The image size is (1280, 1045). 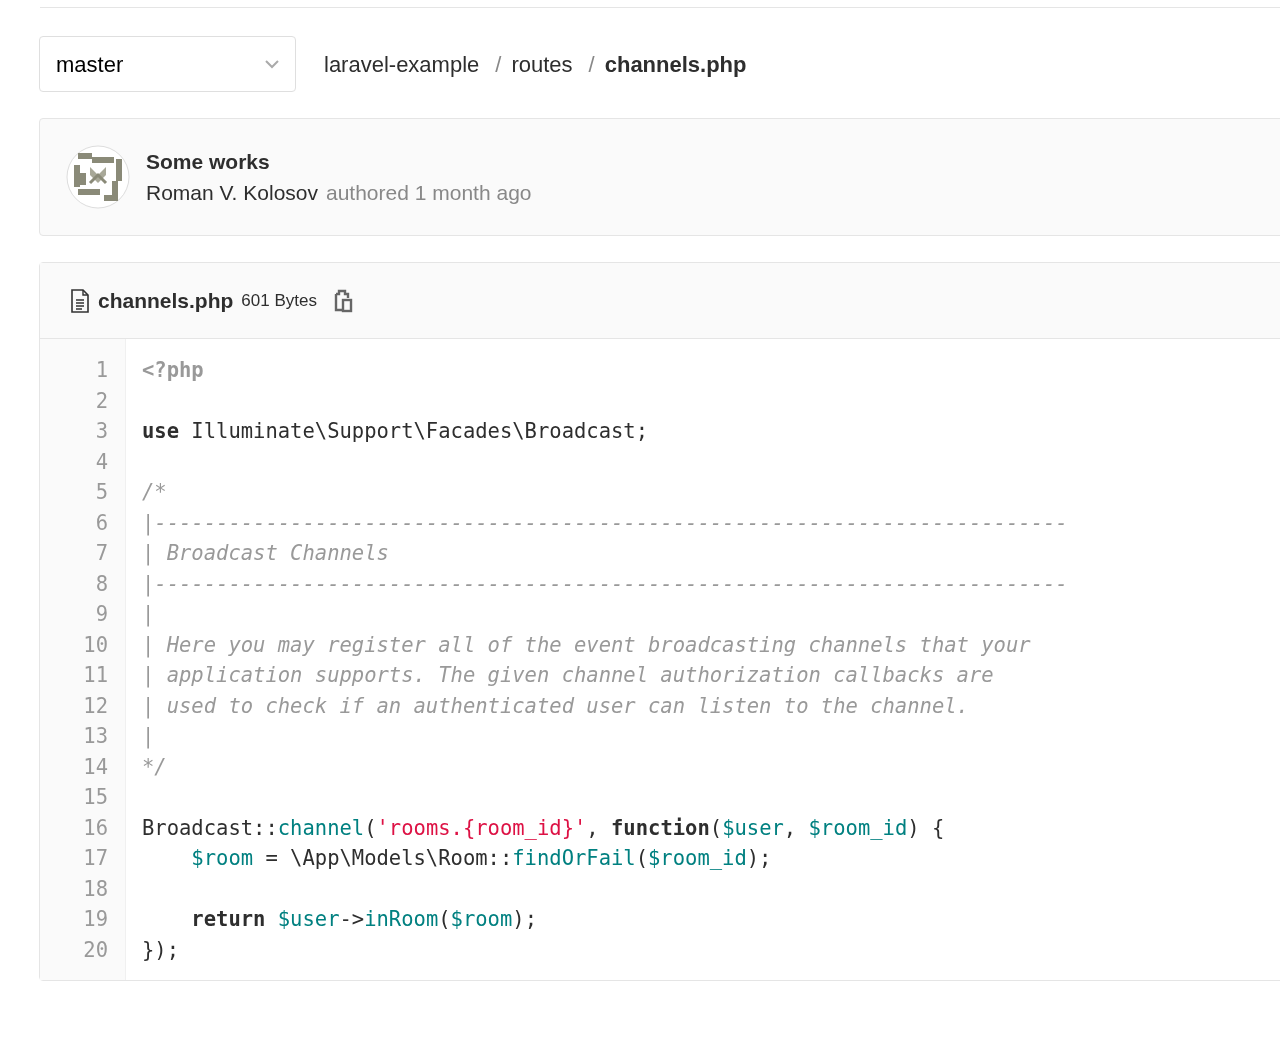 What do you see at coordinates (95, 797) in the screenshot?
I see `line-number: 15` at bounding box center [95, 797].